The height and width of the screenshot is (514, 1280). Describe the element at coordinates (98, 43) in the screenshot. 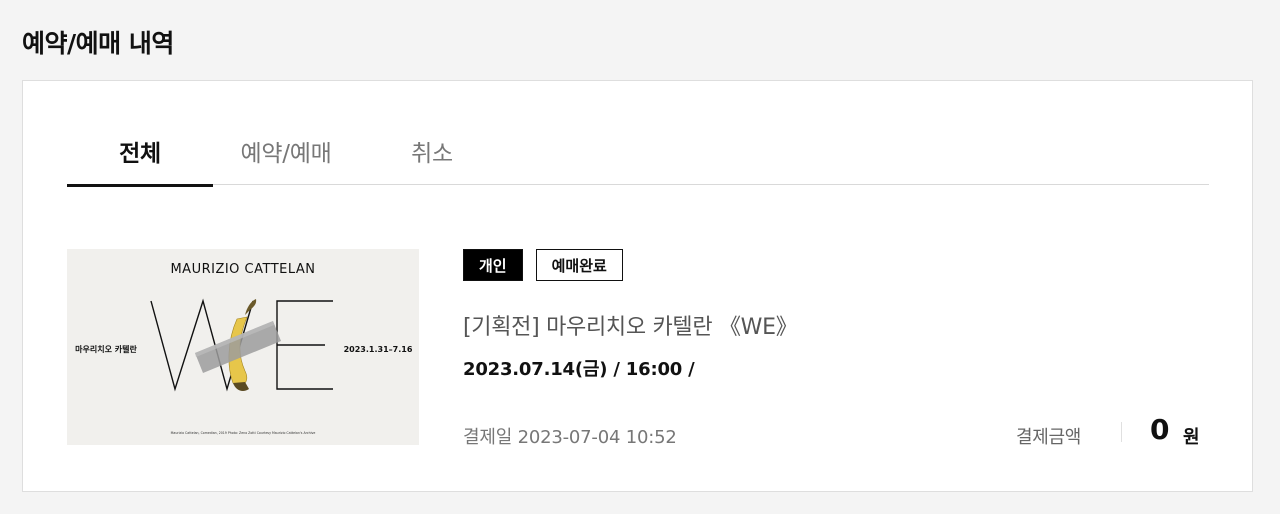

I see `page-title: 예약/예매 내역` at that location.